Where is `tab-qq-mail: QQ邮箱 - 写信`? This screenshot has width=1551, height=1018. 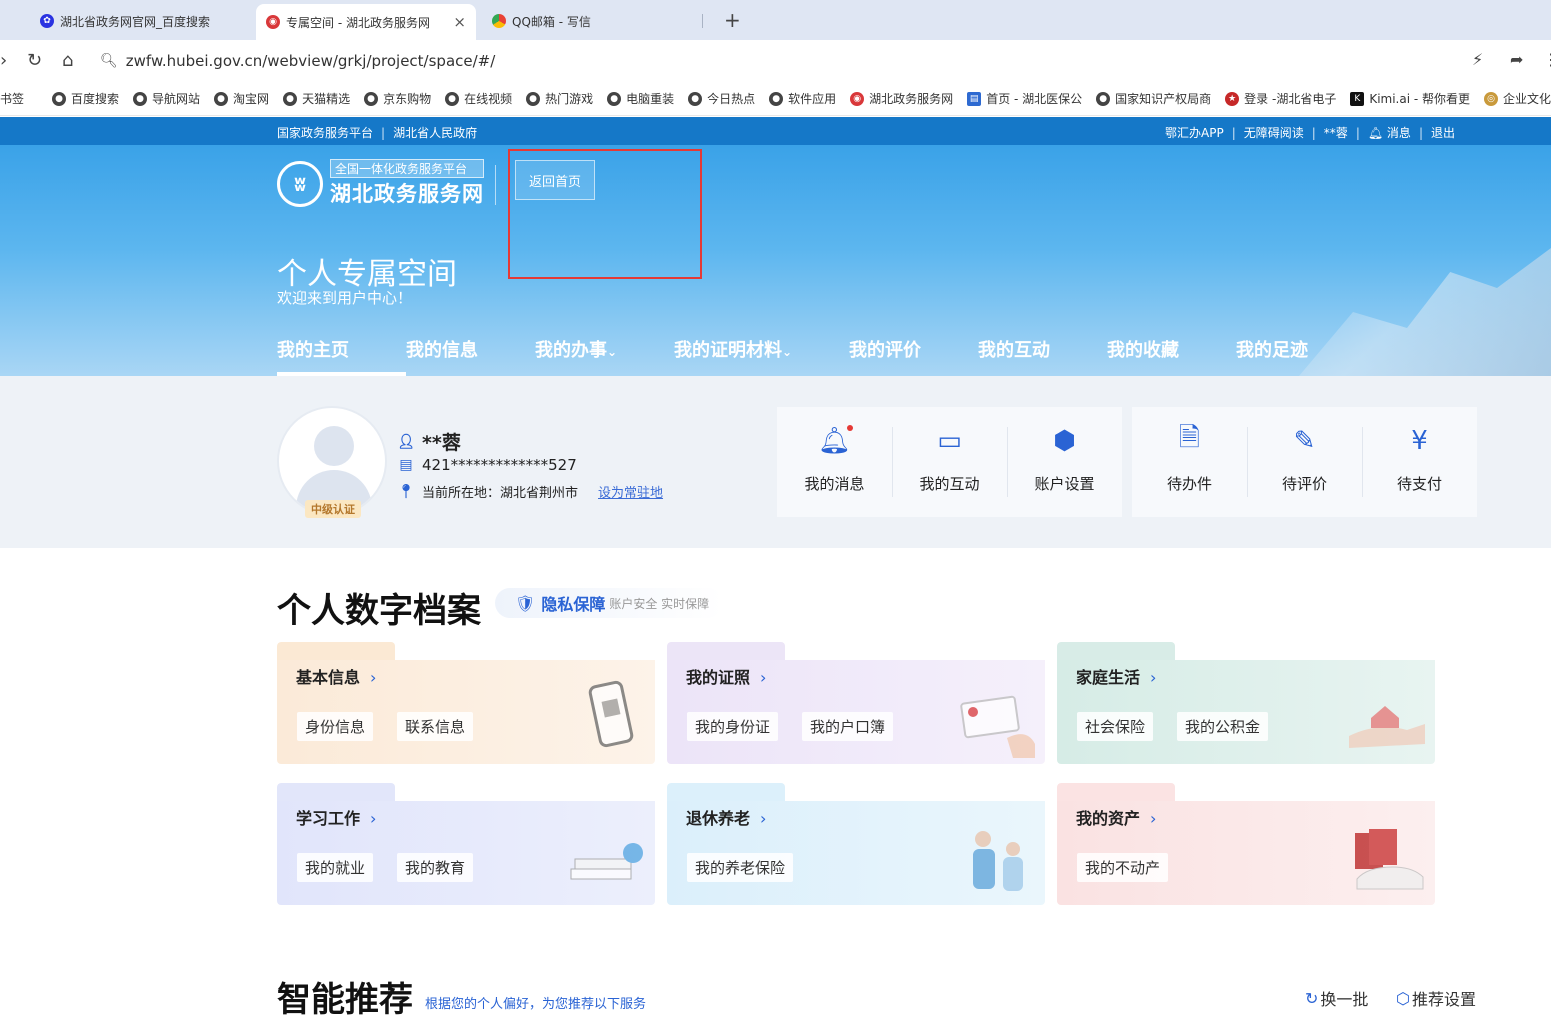 tab-qq-mail: QQ邮箱 - 写信 is located at coordinates (541, 21).